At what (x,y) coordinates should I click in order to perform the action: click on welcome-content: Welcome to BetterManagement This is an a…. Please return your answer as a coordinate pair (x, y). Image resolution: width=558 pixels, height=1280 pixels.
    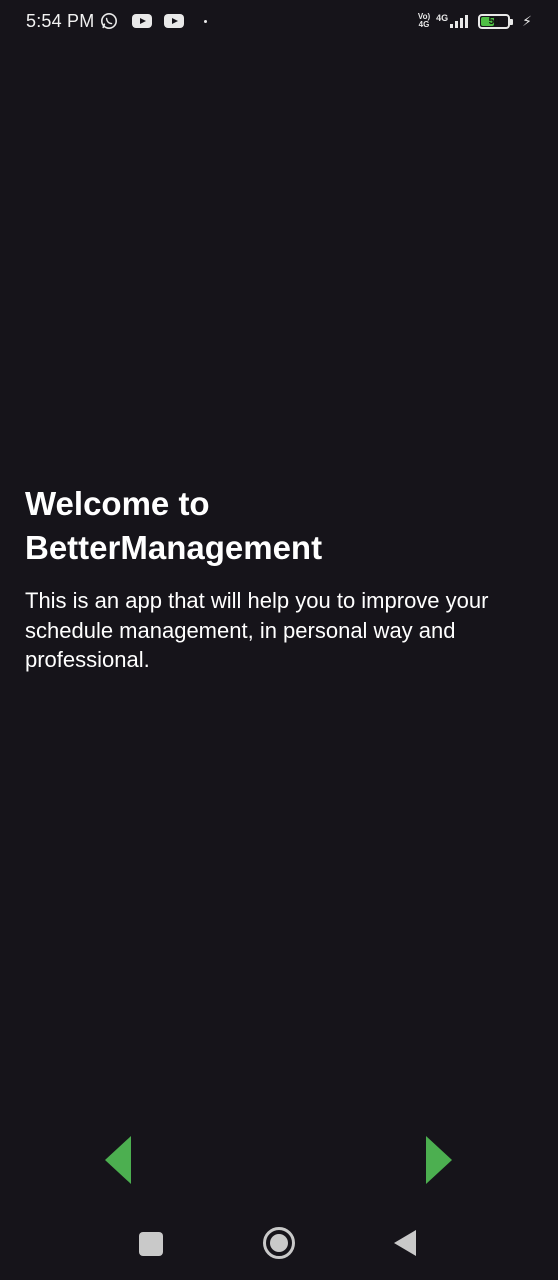
    Looking at the image, I should click on (279, 578).